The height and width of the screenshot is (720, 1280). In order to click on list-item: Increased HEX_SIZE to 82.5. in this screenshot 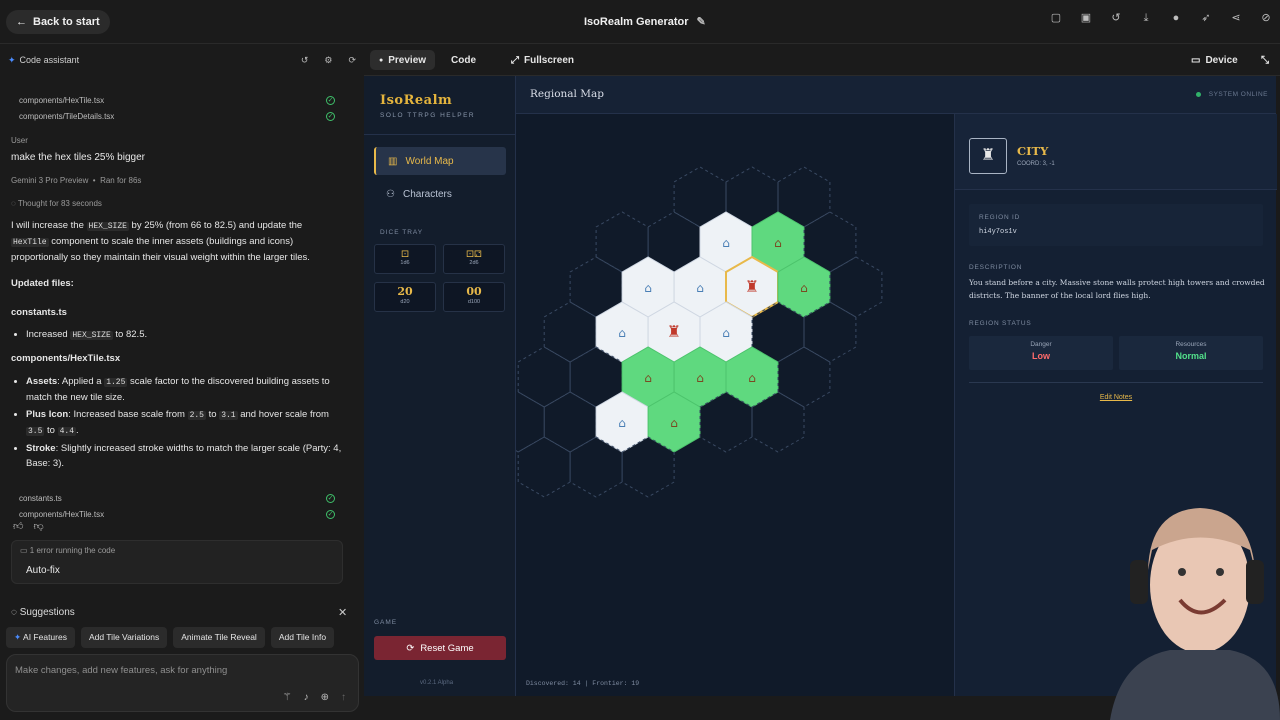, I will do `click(186, 335)`.